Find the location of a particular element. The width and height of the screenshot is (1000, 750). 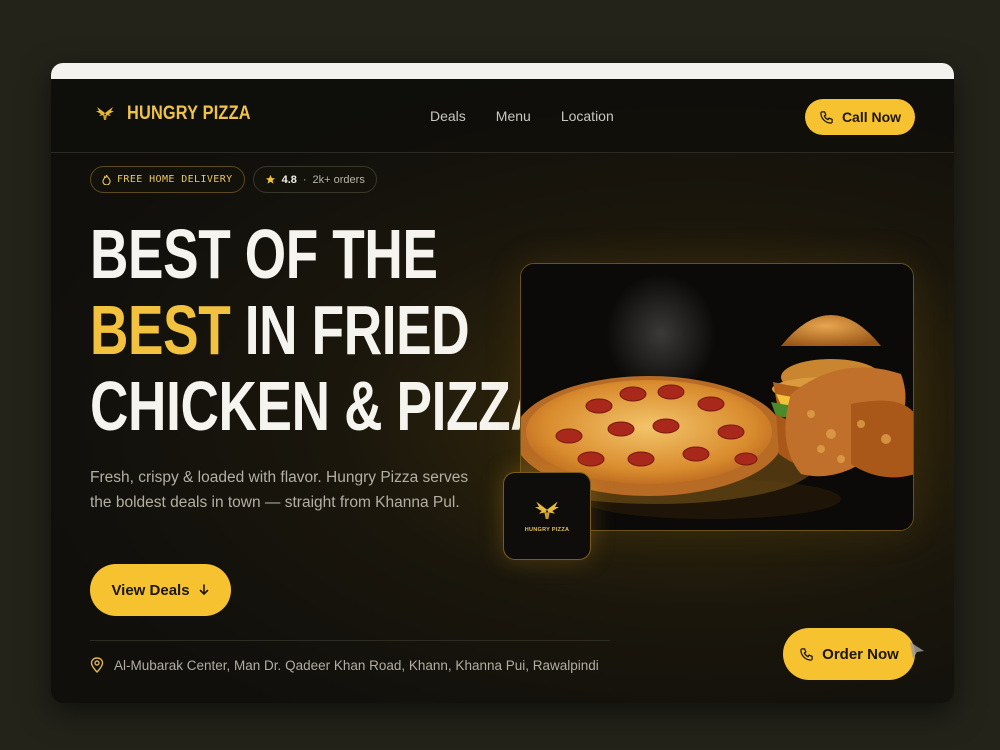

footer-divider is located at coordinates (350, 640).